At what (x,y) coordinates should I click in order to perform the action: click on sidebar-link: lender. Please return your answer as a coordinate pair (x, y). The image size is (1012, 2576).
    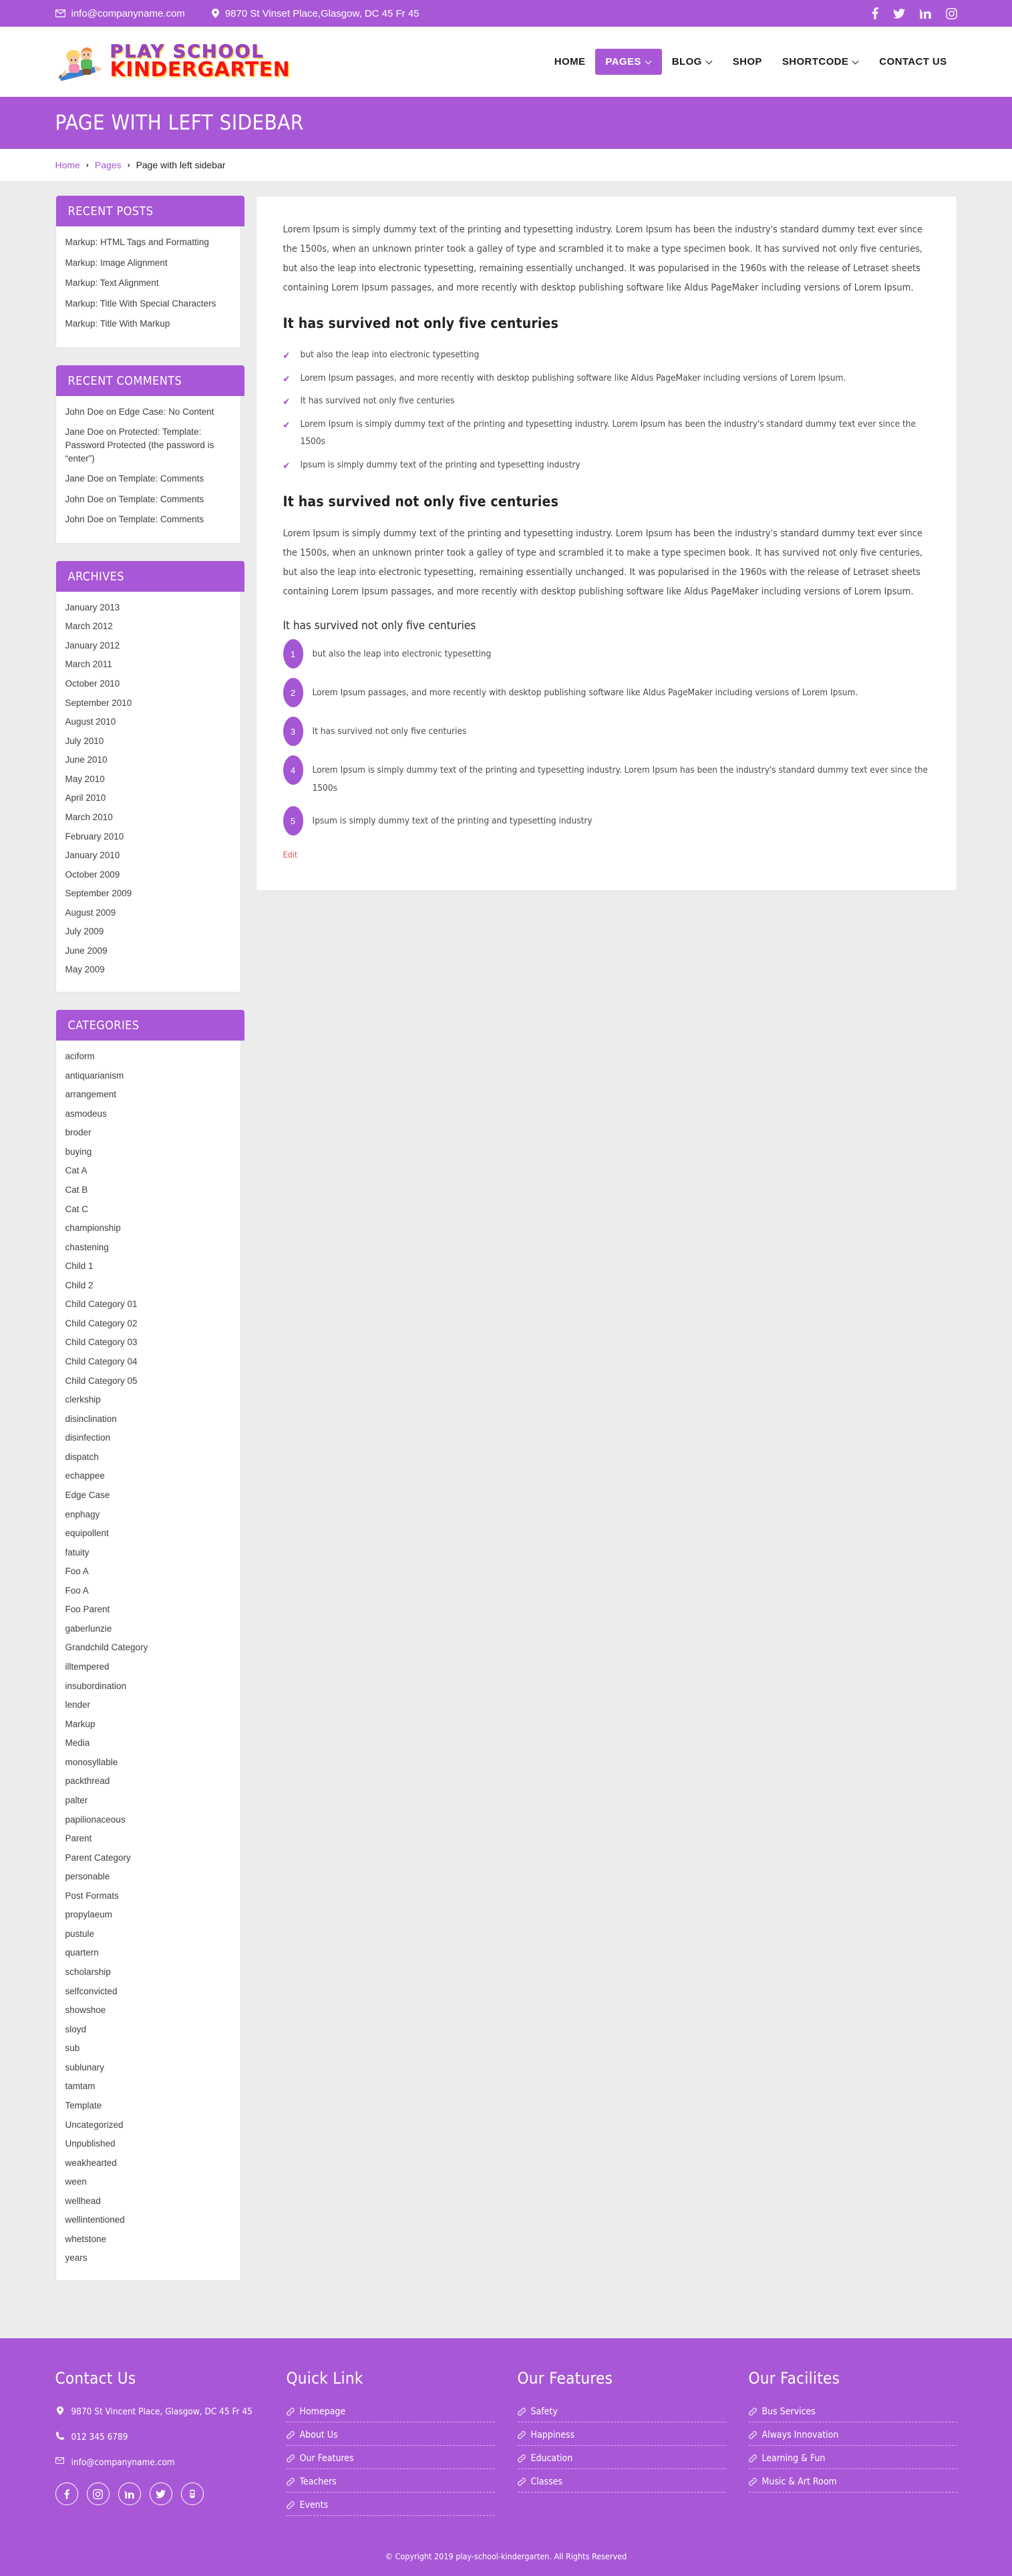
    Looking at the image, I should click on (147, 1705).